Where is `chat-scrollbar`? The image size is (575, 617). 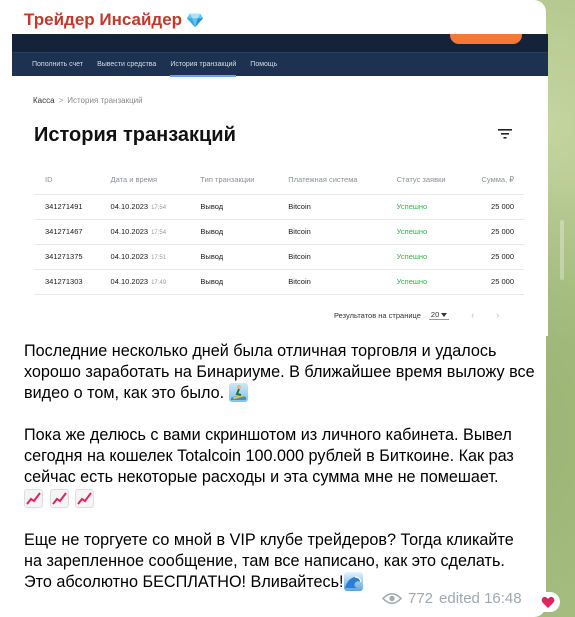 chat-scrollbar is located at coordinates (562, 250).